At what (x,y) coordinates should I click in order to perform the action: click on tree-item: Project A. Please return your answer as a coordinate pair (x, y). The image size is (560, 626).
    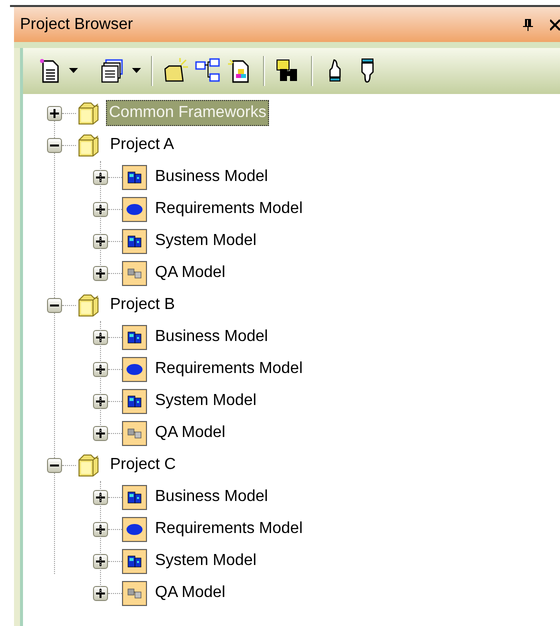
    Looking at the image, I should click on (142, 145).